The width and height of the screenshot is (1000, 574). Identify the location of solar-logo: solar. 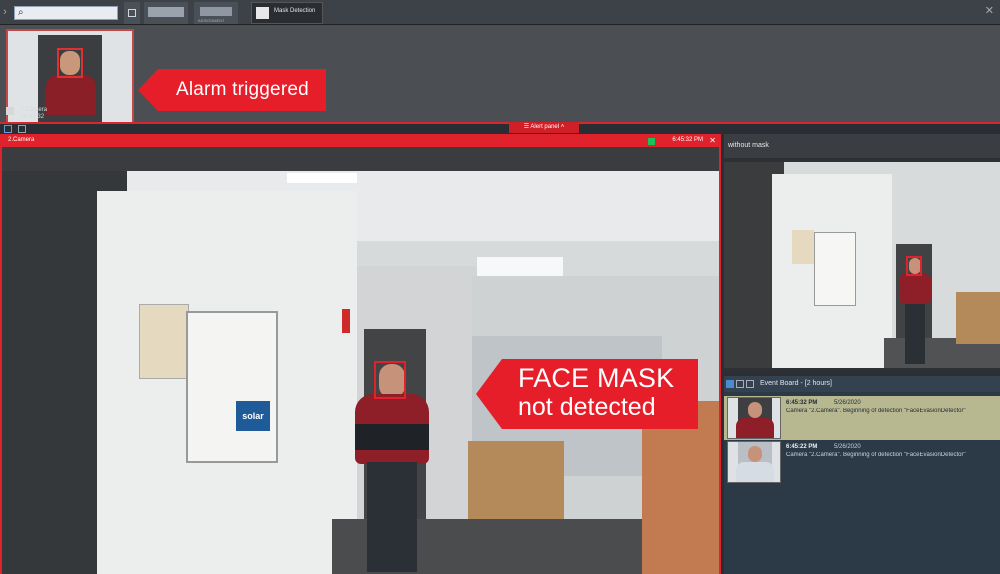
(253, 416).